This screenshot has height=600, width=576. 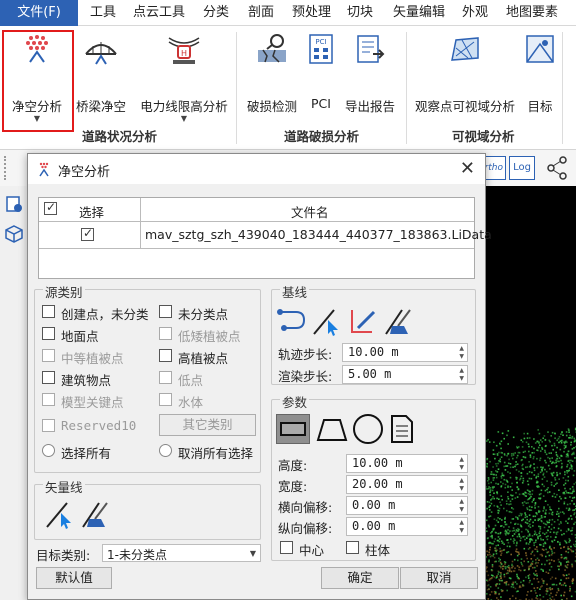 What do you see at coordinates (522, 168) in the screenshot?
I see `log-button: Log` at bounding box center [522, 168].